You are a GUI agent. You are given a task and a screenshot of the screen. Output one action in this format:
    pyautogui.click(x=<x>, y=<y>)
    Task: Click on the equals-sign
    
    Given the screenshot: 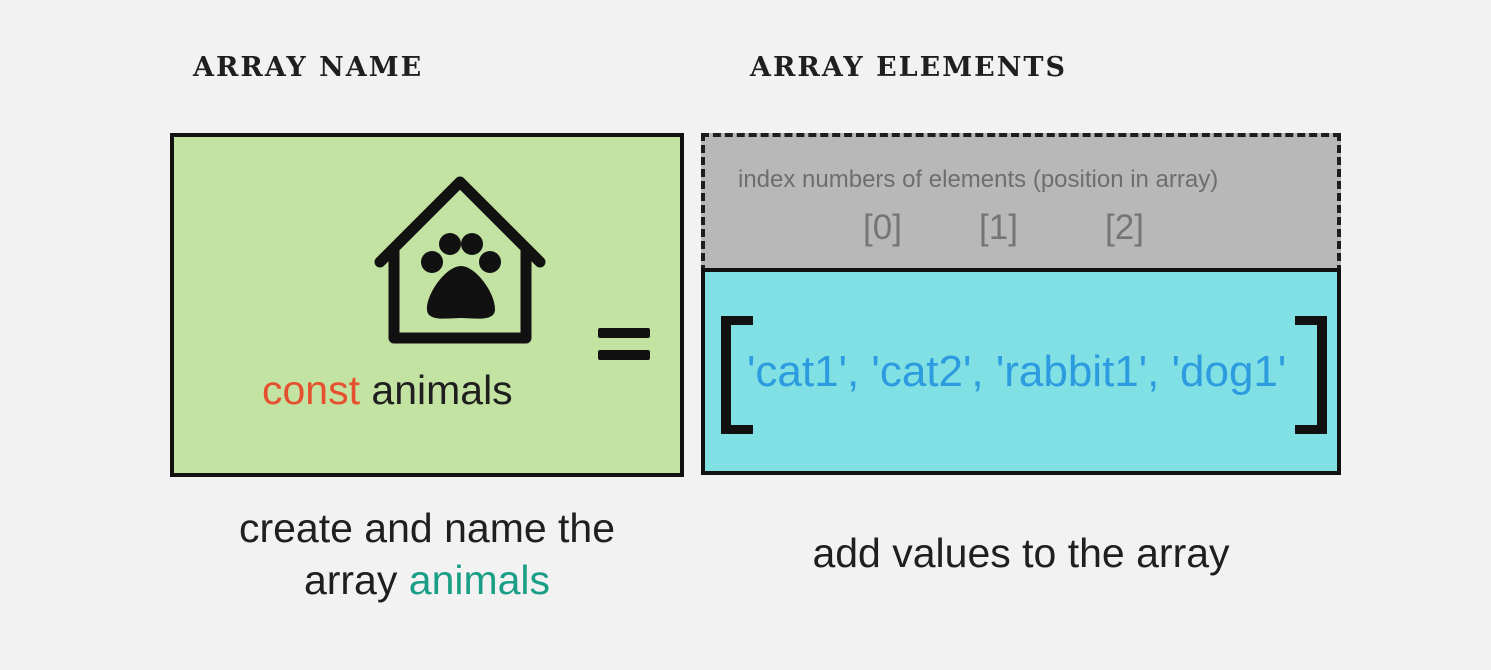 What is the action you would take?
    pyautogui.click(x=624, y=344)
    